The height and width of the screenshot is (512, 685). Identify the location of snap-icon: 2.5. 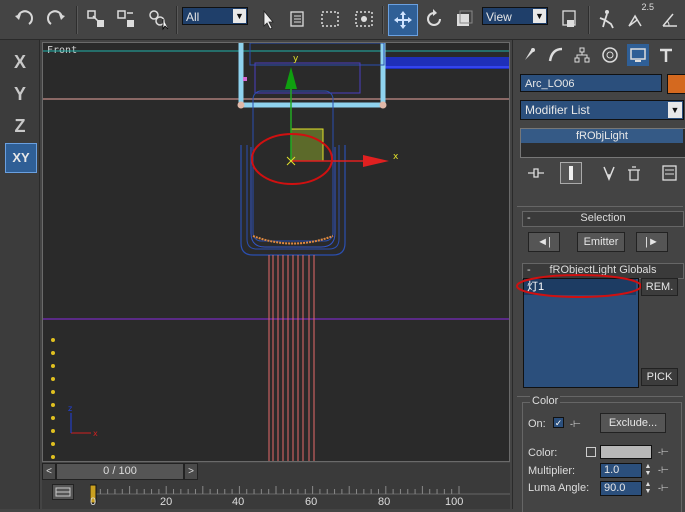
(638, 18).